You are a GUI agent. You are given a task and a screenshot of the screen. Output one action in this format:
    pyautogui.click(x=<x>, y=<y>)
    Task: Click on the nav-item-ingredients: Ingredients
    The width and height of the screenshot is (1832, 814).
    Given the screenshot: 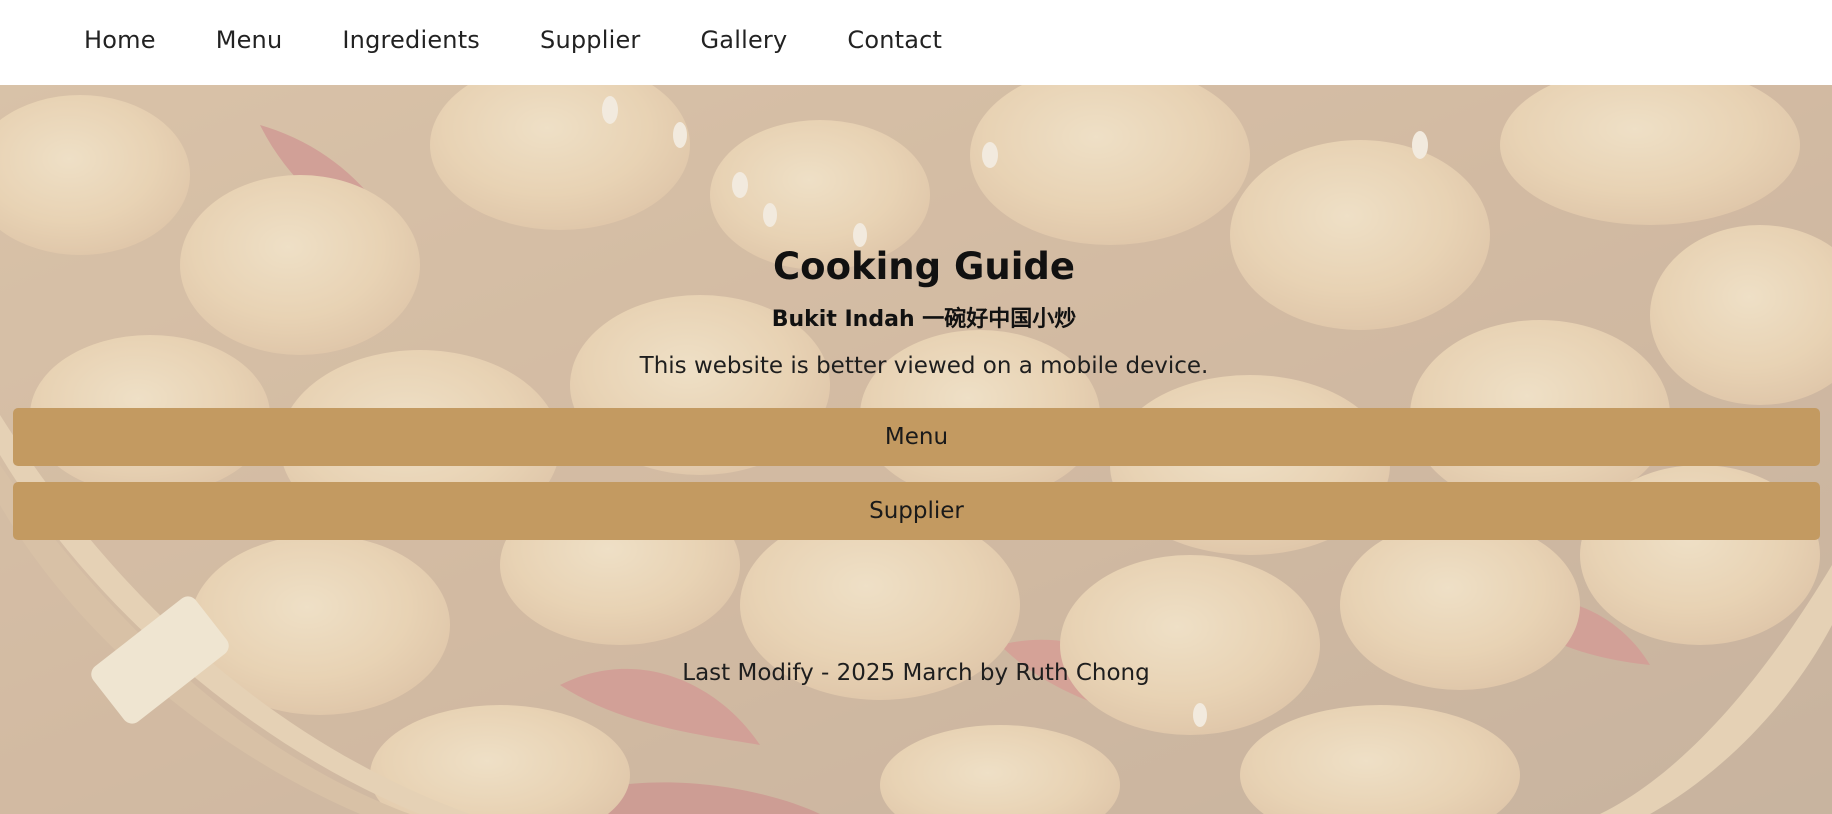 What is the action you would take?
    pyautogui.click(x=411, y=40)
    